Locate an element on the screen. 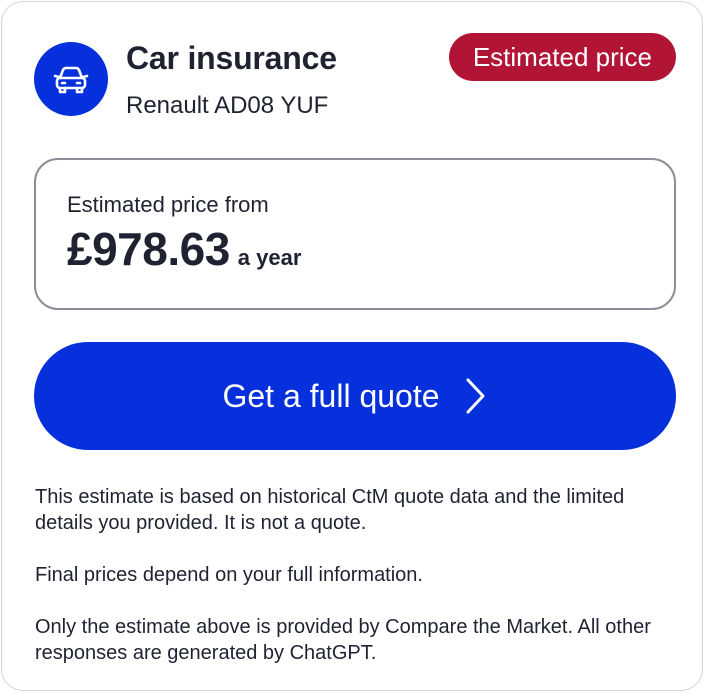 This screenshot has height=694, width=706. car-icon is located at coordinates (71, 80).